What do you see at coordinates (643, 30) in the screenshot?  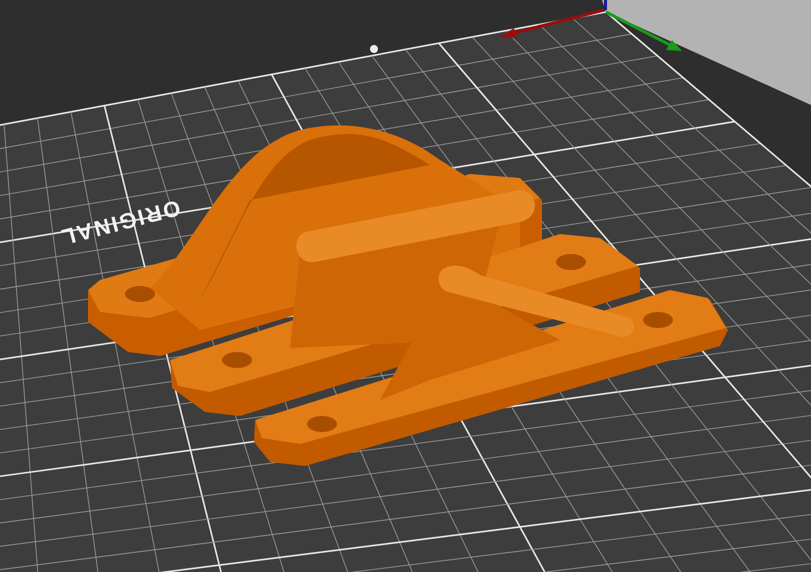 I see `y-axis-arrow-icon` at bounding box center [643, 30].